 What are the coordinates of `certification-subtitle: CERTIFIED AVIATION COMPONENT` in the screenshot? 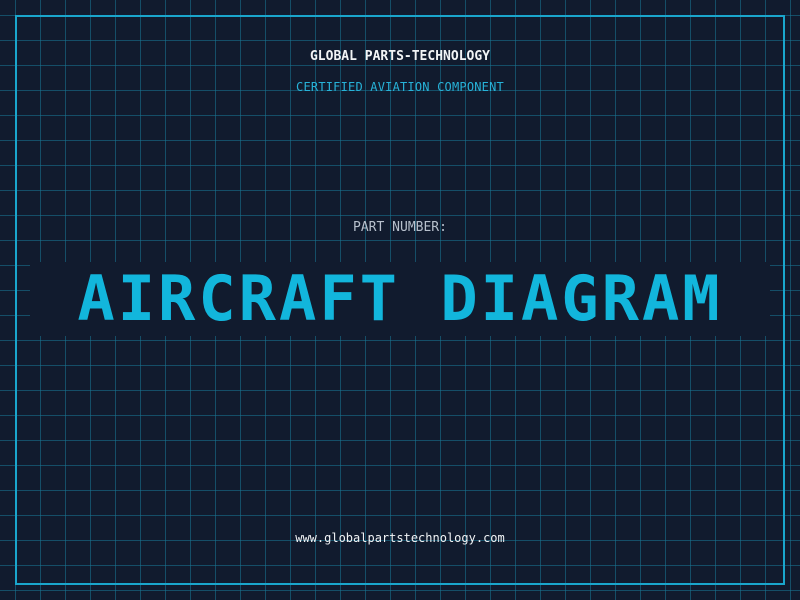 It's located at (400, 87).